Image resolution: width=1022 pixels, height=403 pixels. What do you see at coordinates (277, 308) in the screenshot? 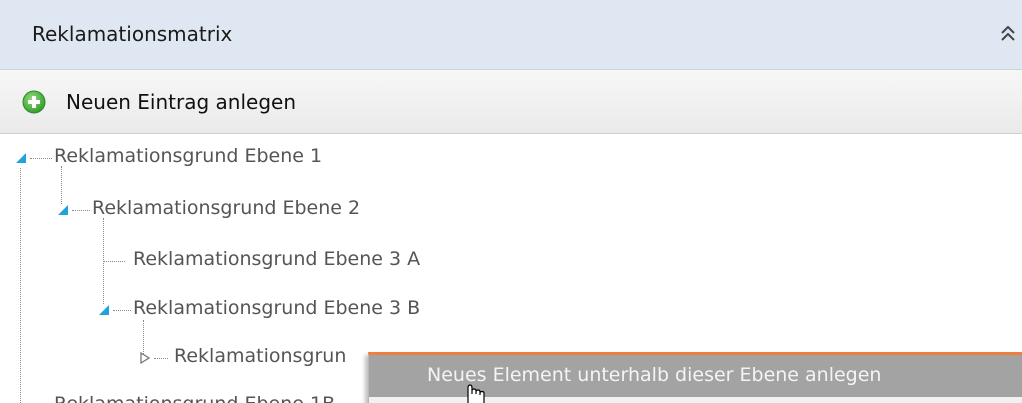
I see `tree-node-label: Reklamationsgrund Ebene 3 B` at bounding box center [277, 308].